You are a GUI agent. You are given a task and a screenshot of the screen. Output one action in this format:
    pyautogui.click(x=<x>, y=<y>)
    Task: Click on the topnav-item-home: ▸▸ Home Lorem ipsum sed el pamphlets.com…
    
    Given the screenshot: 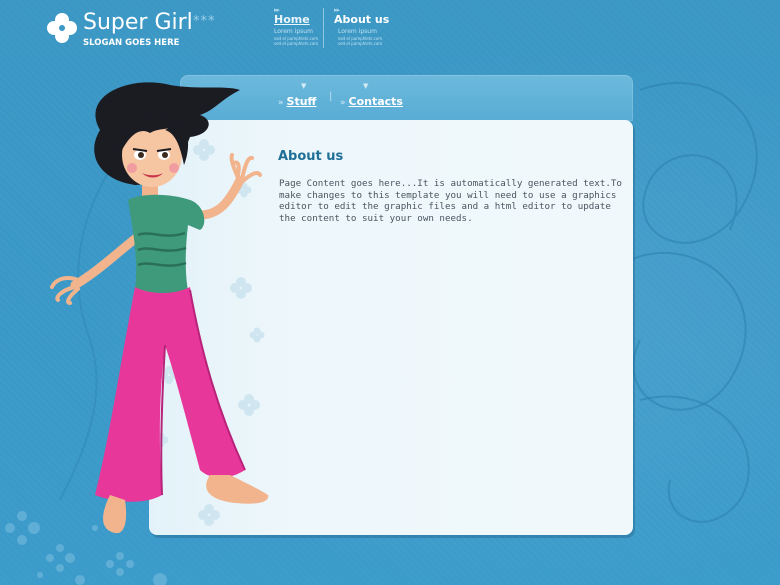 What is the action you would take?
    pyautogui.click(x=302, y=27)
    